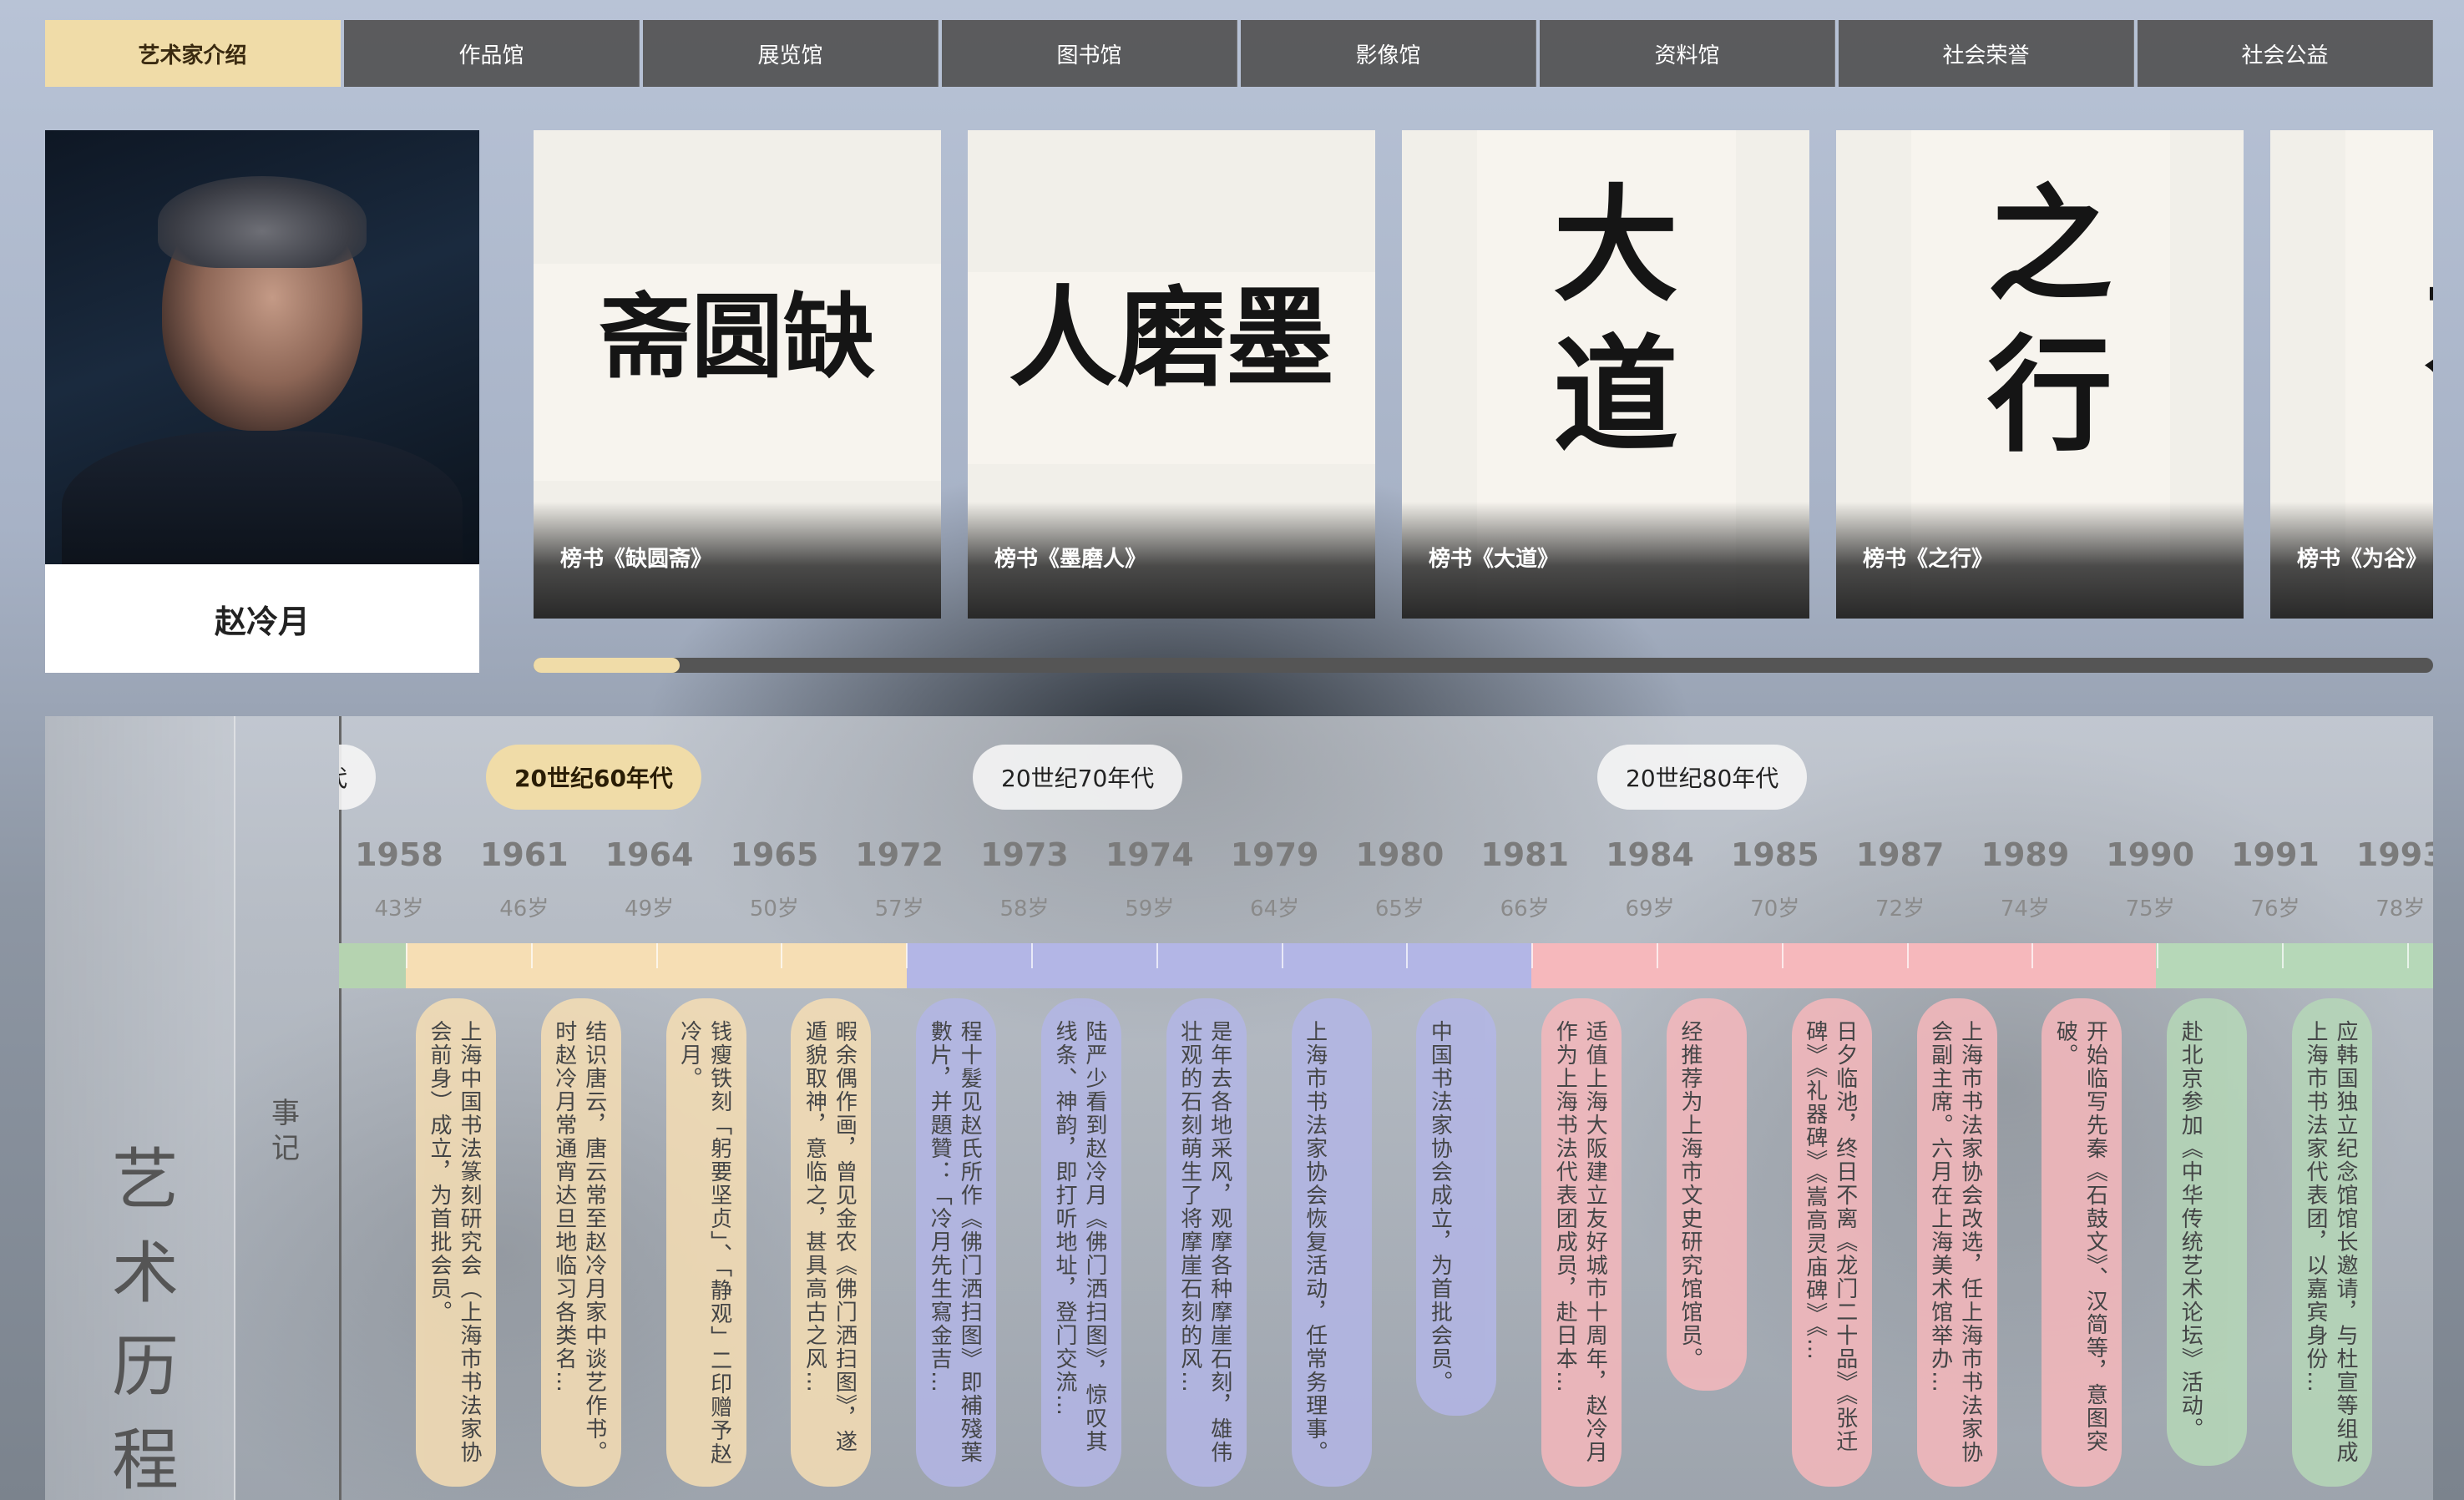  Describe the element at coordinates (358, 777) in the screenshot. I see `decade-pill: 年代` at that location.